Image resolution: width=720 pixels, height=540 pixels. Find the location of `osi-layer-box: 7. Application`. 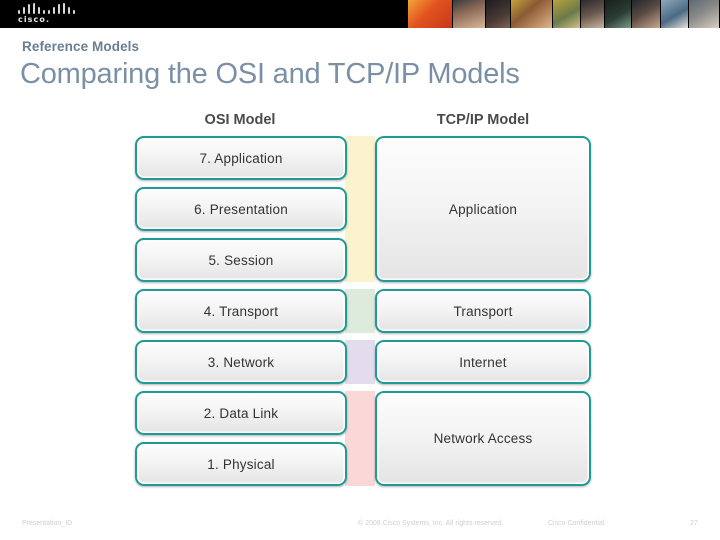

osi-layer-box: 7. Application is located at coordinates (241, 158).